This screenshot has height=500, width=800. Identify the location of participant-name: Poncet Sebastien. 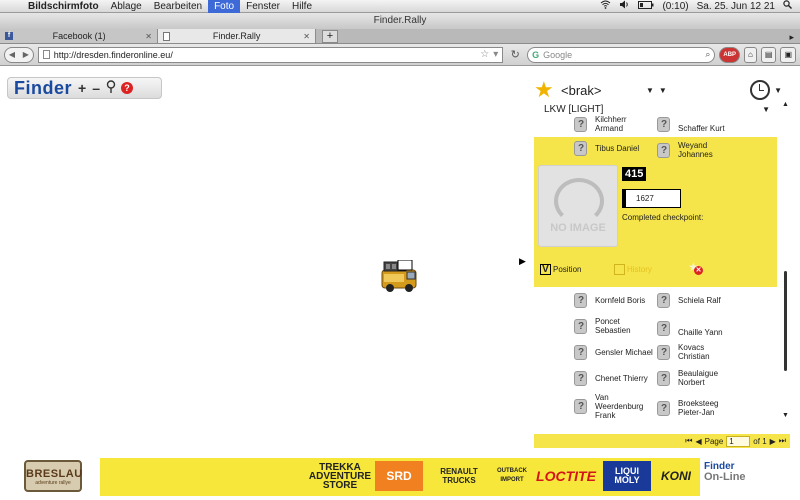
(613, 326).